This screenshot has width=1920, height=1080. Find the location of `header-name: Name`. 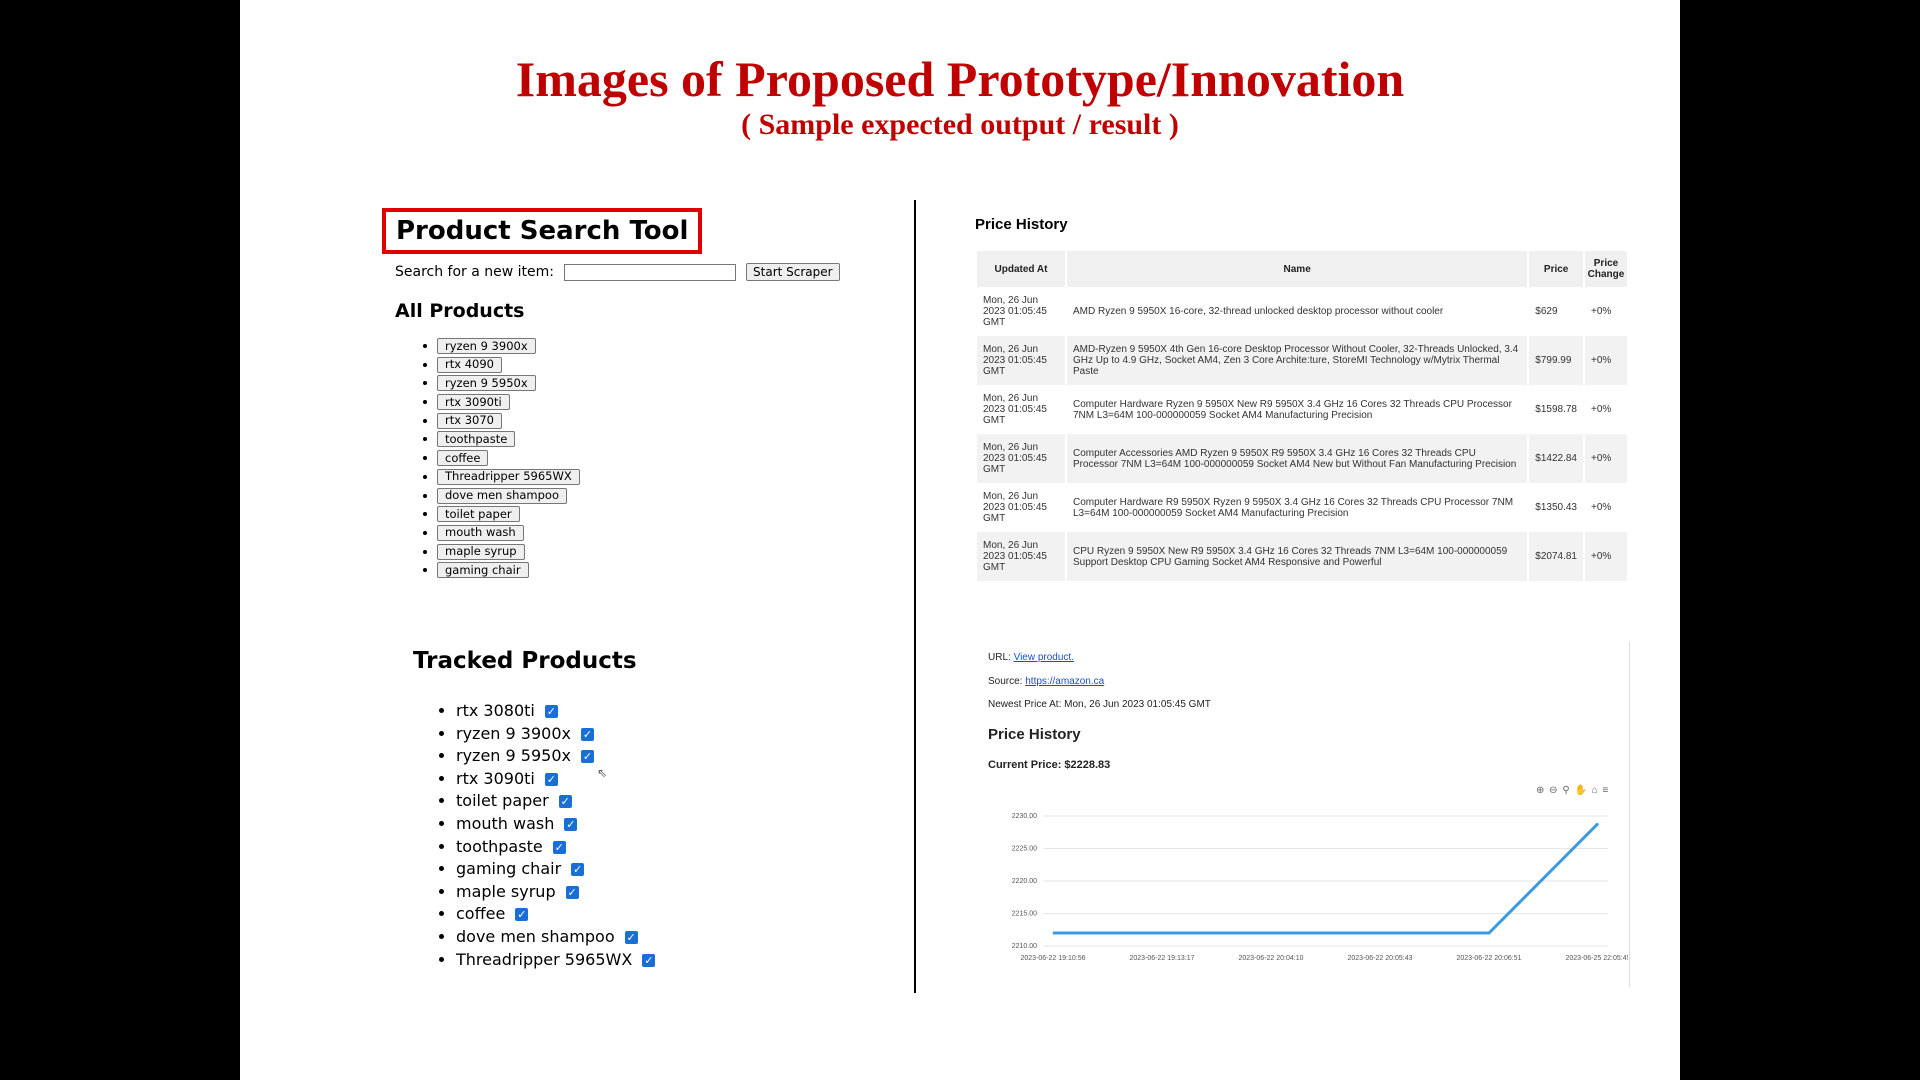

header-name: Name is located at coordinates (1297, 269).